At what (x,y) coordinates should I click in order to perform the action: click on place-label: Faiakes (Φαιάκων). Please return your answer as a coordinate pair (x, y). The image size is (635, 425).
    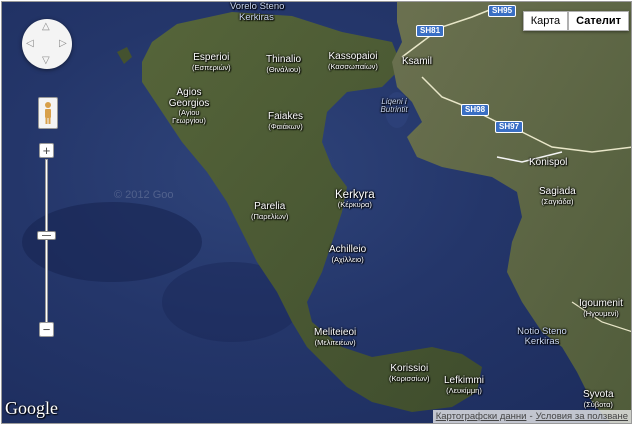
    Looking at the image, I should click on (286, 121).